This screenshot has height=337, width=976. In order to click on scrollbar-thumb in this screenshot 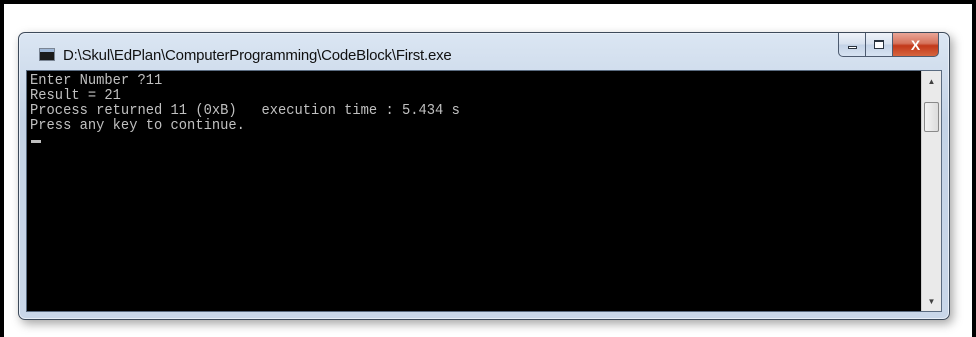, I will do `click(931, 117)`.